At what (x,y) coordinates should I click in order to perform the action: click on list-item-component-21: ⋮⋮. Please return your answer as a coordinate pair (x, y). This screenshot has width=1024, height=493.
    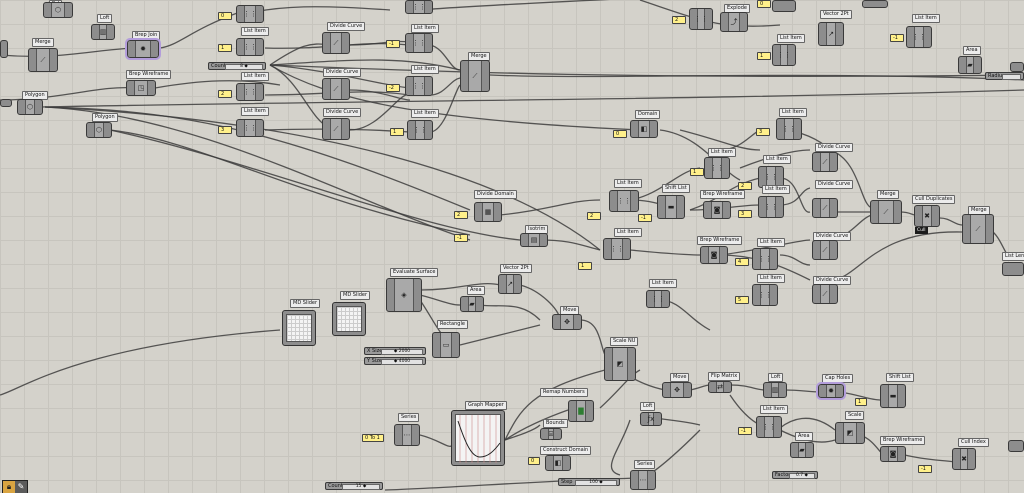
    Looking at the image, I should click on (658, 299).